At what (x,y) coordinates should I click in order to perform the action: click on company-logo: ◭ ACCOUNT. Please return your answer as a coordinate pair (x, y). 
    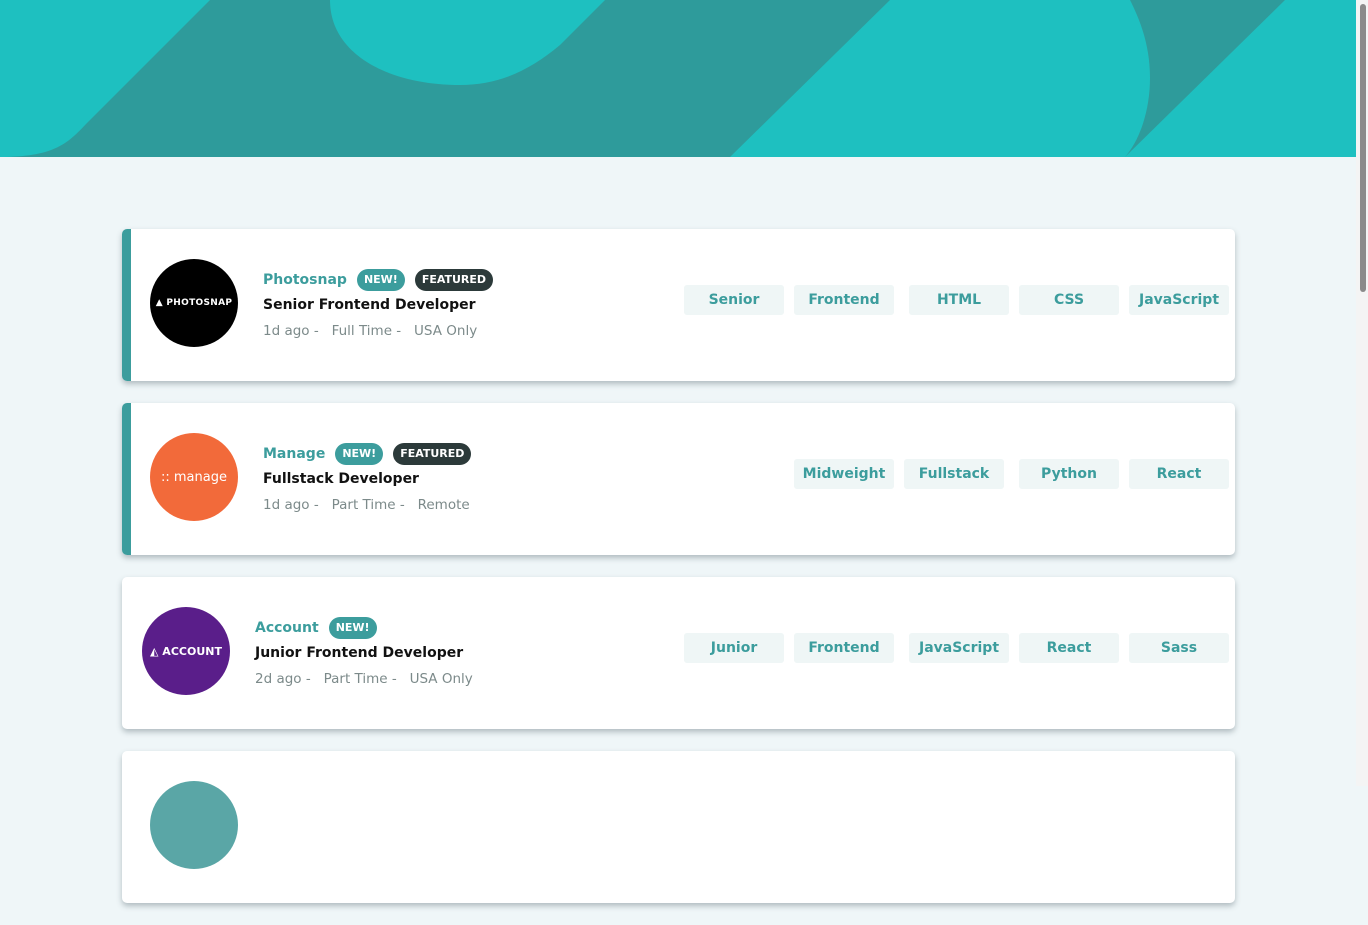
    Looking at the image, I should click on (186, 651).